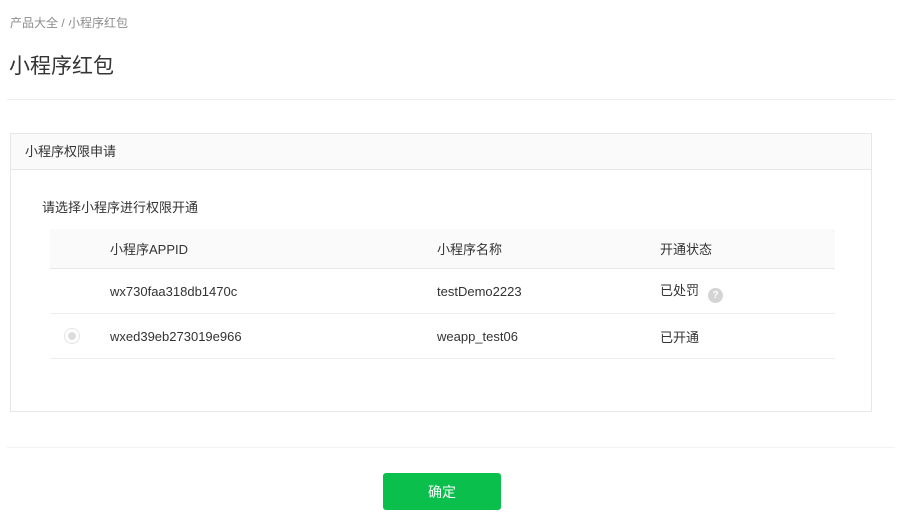 The image size is (902, 516). I want to click on breadcrumb-parent: 产品大全, so click(34, 23).